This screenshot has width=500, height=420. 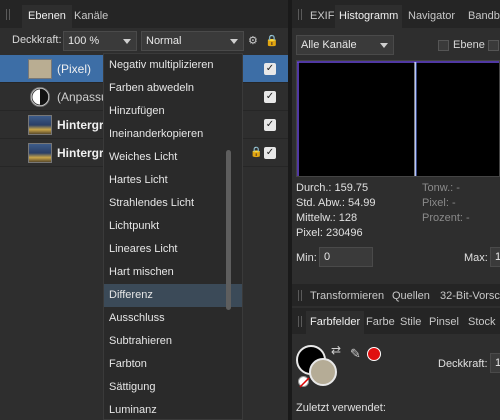 What do you see at coordinates (173, 134) in the screenshot?
I see `menu-item-ineinanderkopieren: Ineinanderkopieren` at bounding box center [173, 134].